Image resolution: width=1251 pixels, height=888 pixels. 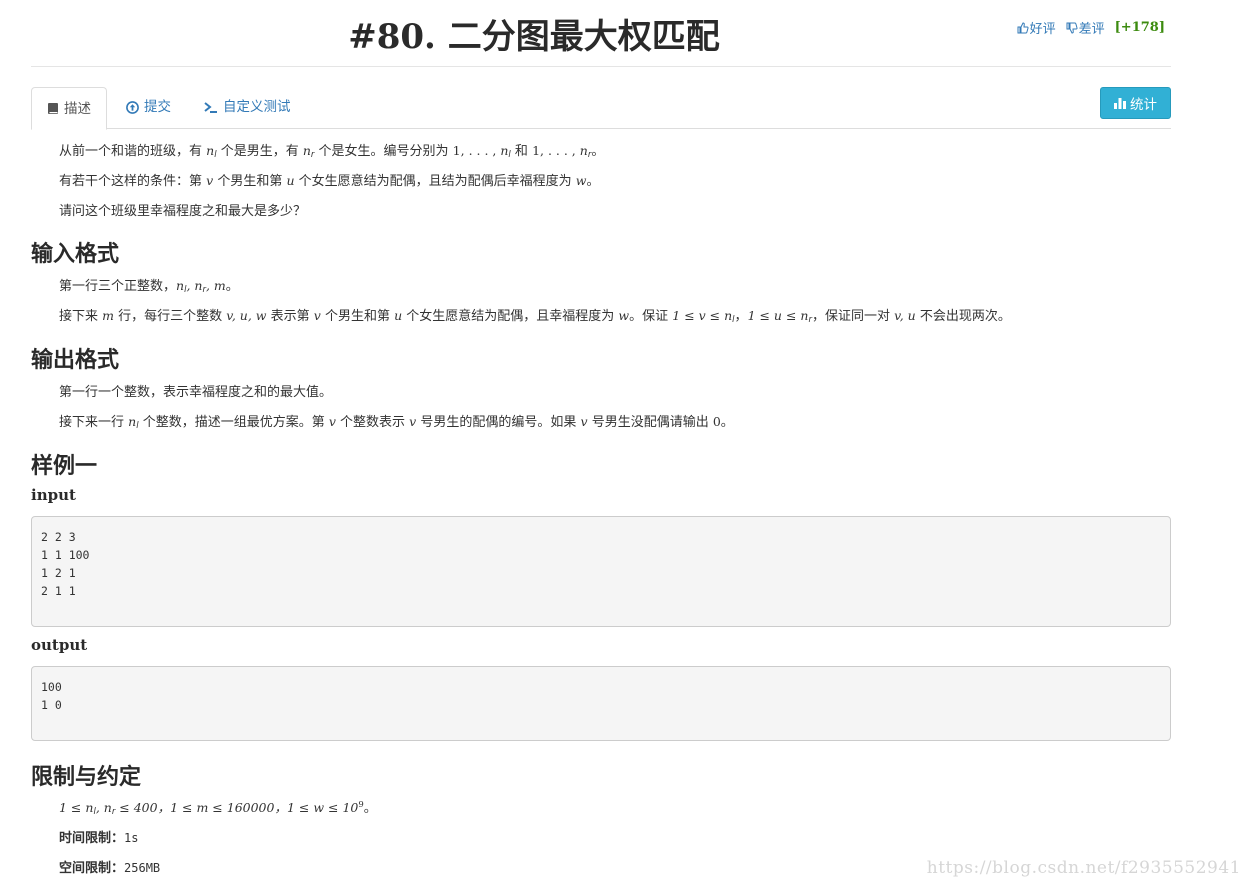 What do you see at coordinates (53, 495) in the screenshot?
I see `sample-input-label: input` at bounding box center [53, 495].